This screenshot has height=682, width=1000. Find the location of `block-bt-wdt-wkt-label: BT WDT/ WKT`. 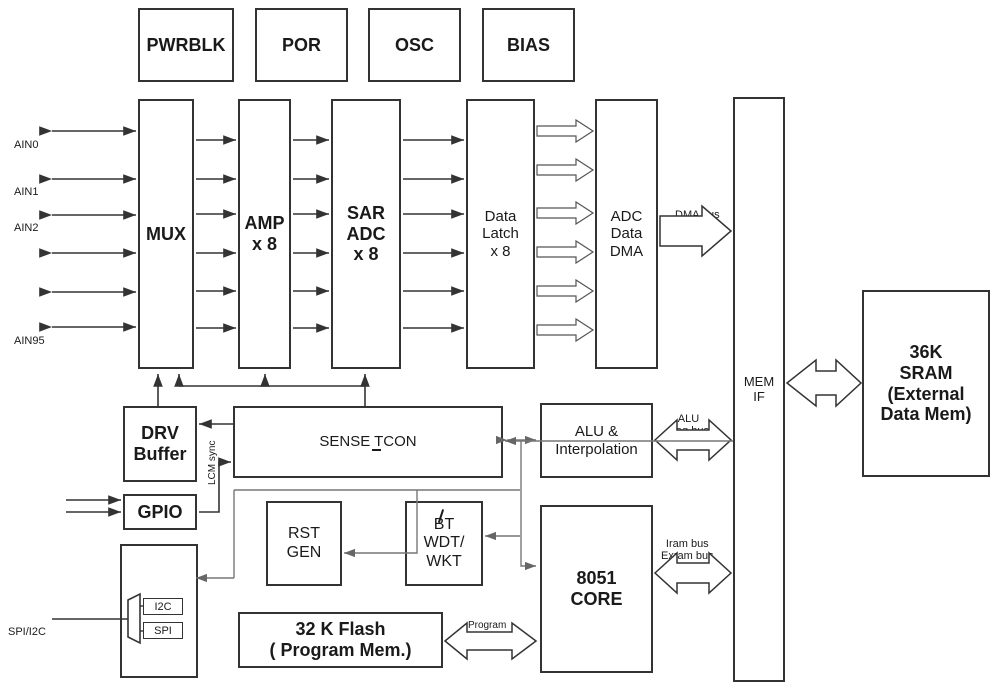

block-bt-wdt-wkt-label: BT WDT/ WKT is located at coordinates (444, 542).